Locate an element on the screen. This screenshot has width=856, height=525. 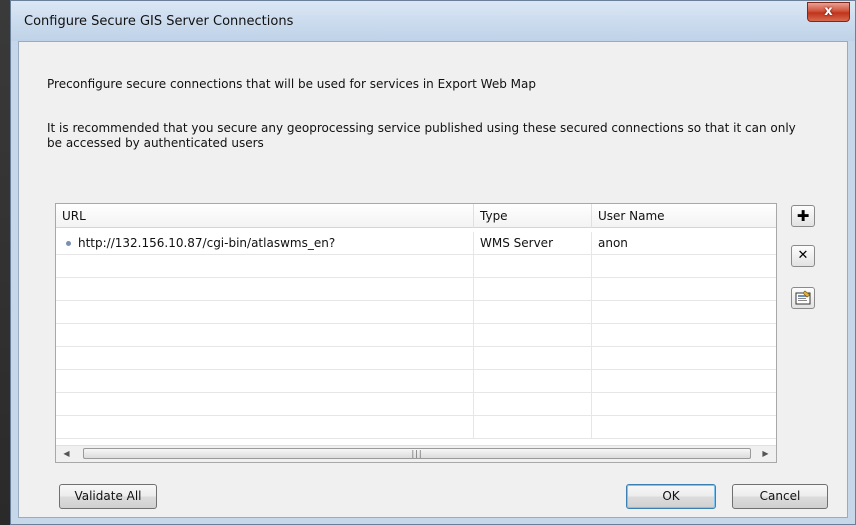
remove-connection-button: ✕ is located at coordinates (803, 256).